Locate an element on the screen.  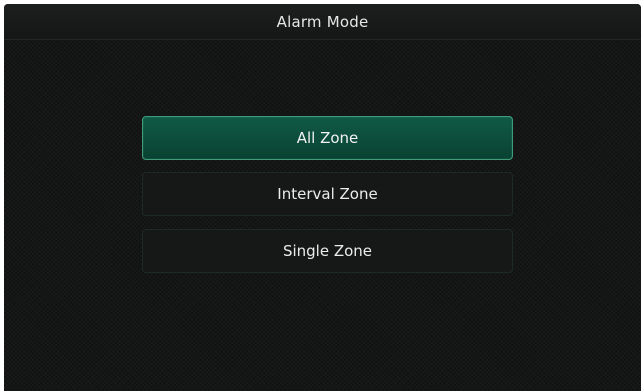
page-title: Alarm Mode is located at coordinates (322, 21).